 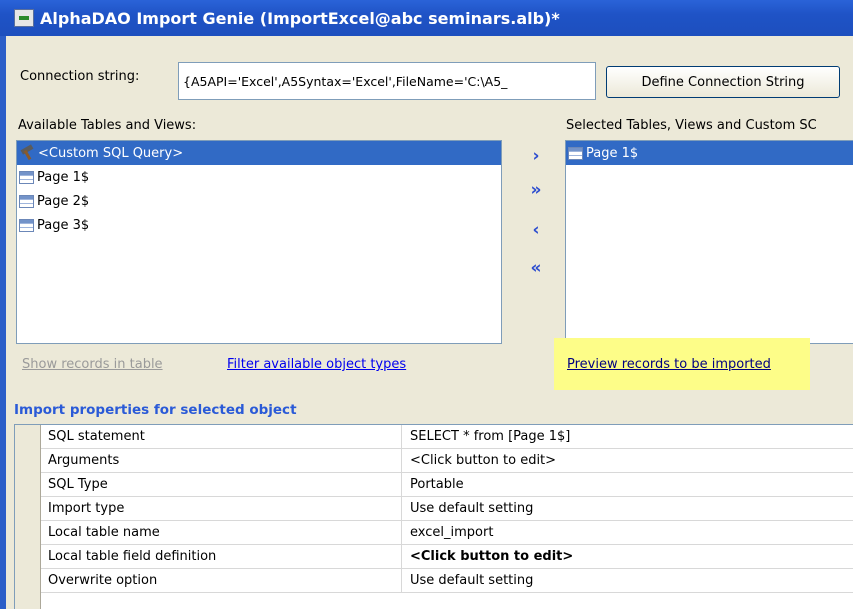 What do you see at coordinates (80, 76) in the screenshot?
I see `connection-string-label: Connection string:` at bounding box center [80, 76].